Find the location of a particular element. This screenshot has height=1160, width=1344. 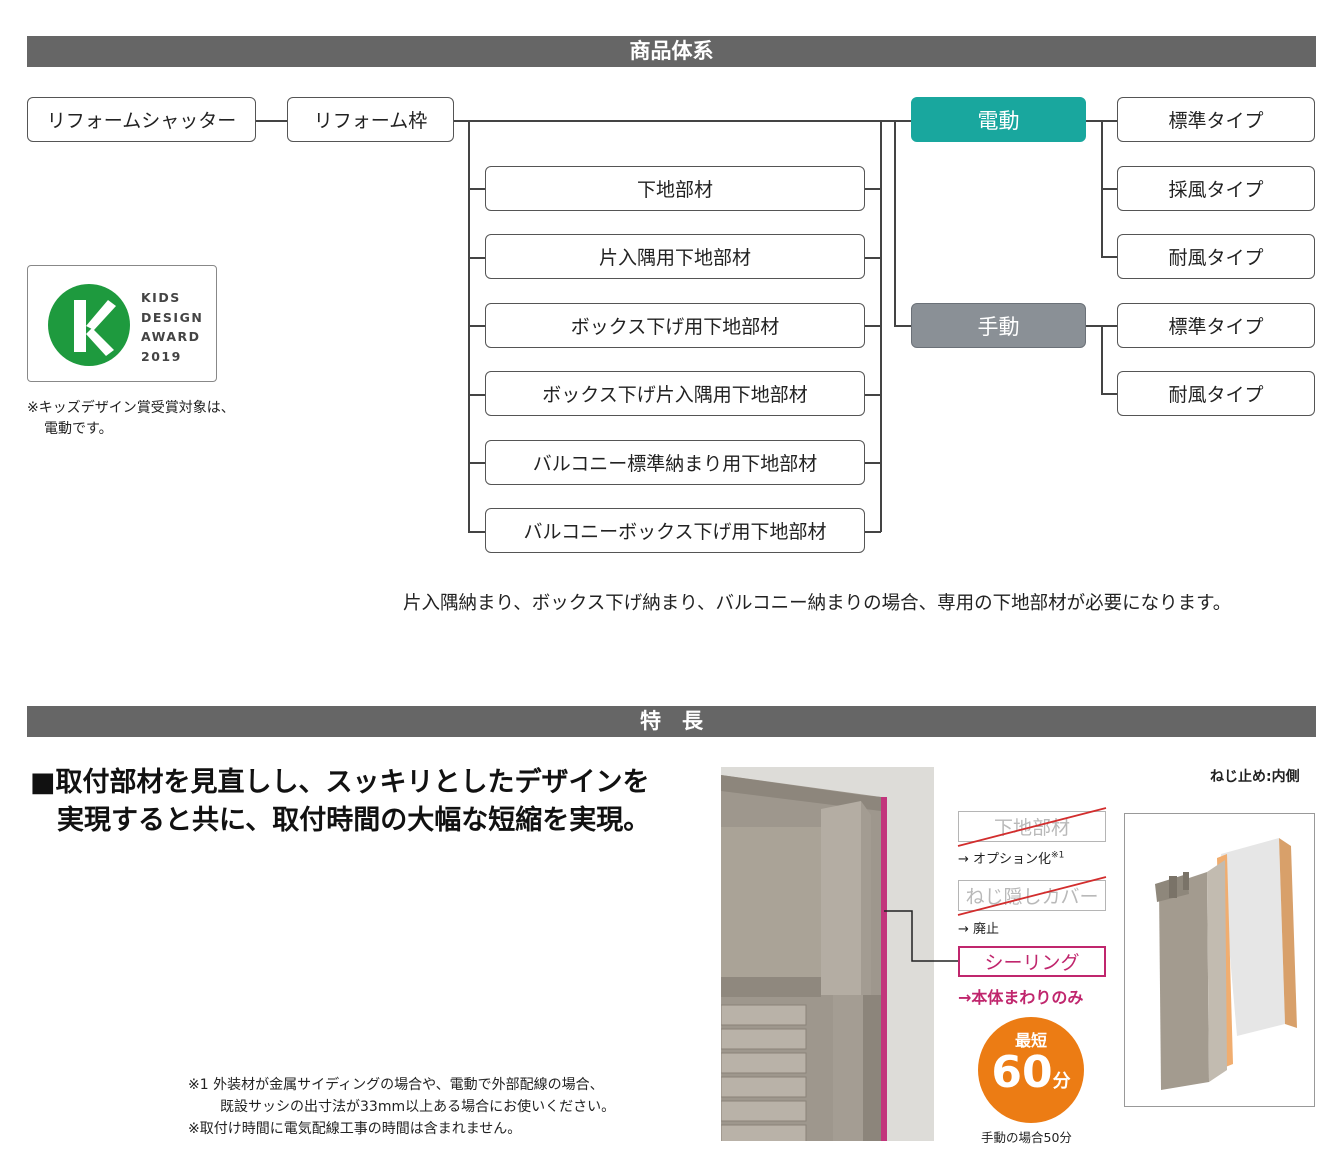

node-base-part: ボックス下げ用下地部材 is located at coordinates (675, 325).